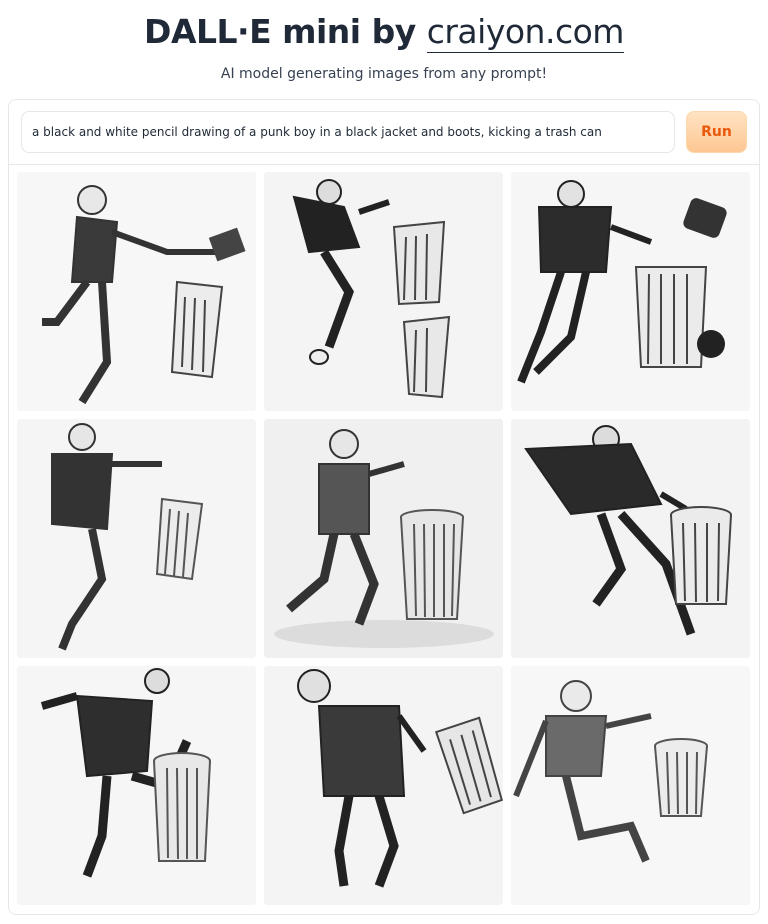 This screenshot has width=768, height=924. I want to click on prompt-row: Run, so click(384, 132).